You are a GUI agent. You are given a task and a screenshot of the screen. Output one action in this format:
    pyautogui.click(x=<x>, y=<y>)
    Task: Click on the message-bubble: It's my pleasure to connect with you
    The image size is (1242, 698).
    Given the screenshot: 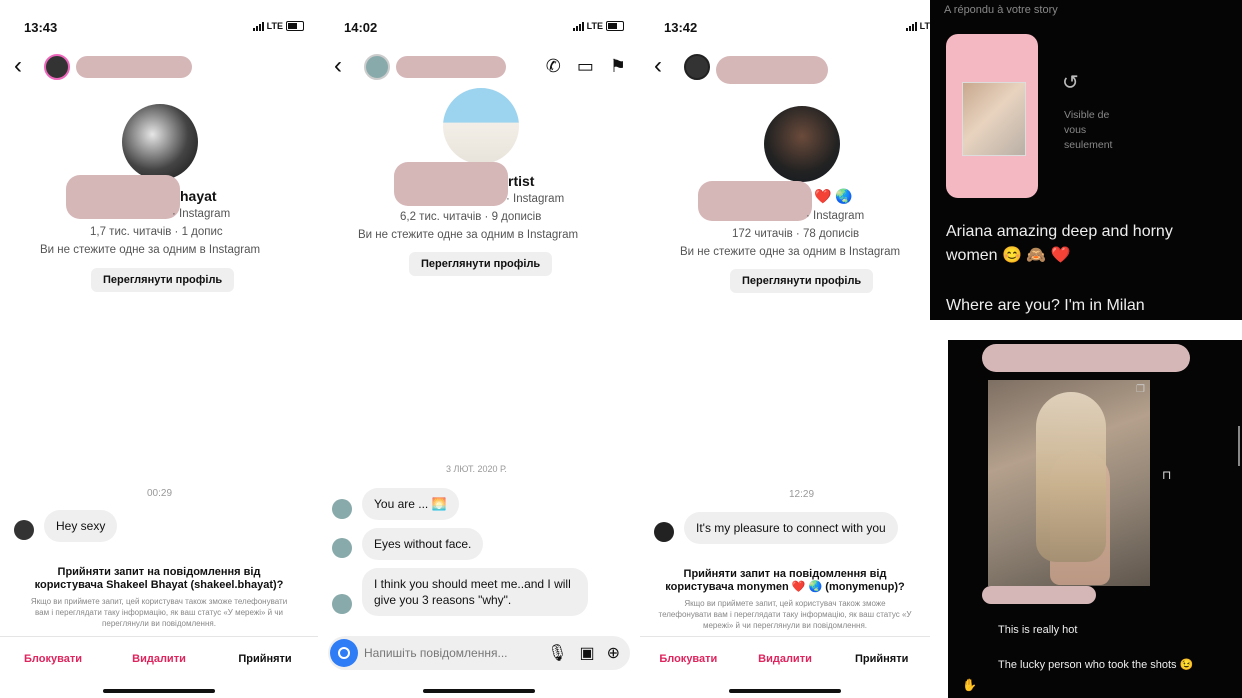 What is the action you would take?
    pyautogui.click(x=791, y=528)
    